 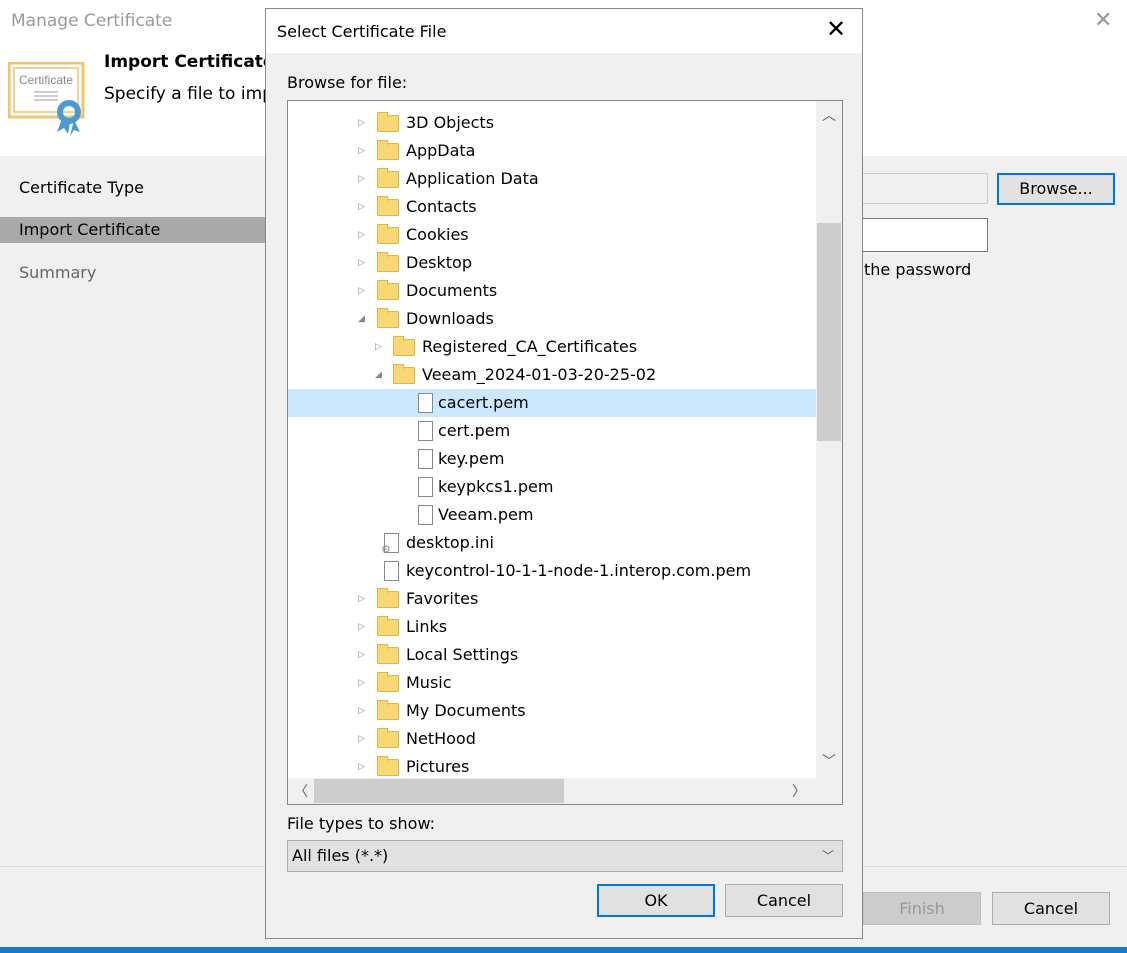 What do you see at coordinates (552, 487) in the screenshot?
I see `tree-file: keypkcs1.pem` at bounding box center [552, 487].